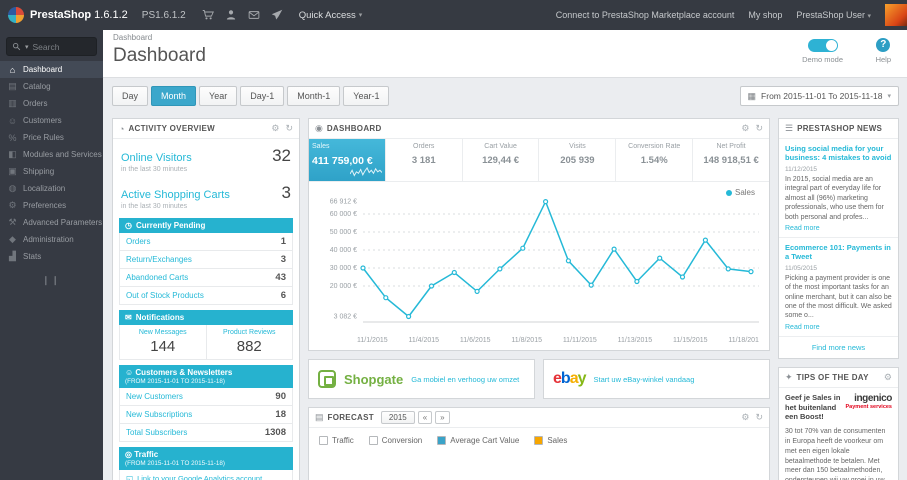 This screenshot has height=480, width=907. I want to click on quick-access-menu: Quick Access ▾, so click(331, 15).